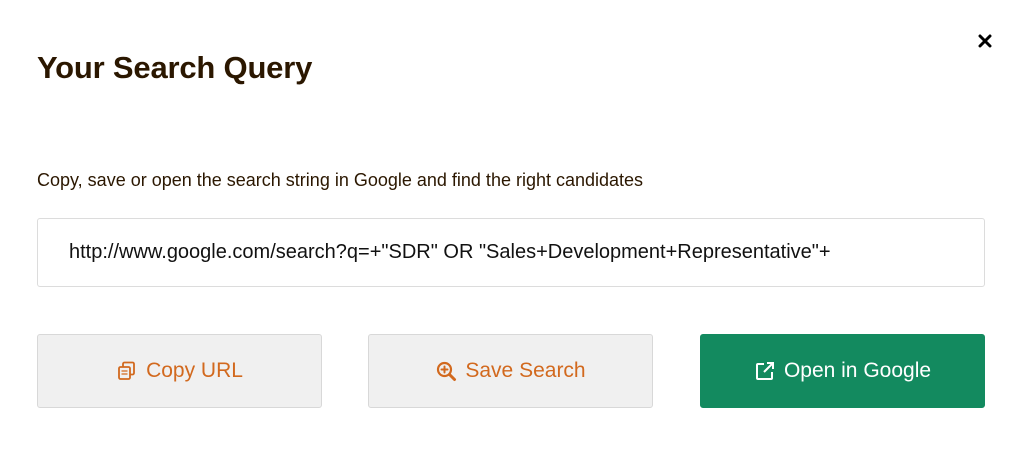 The image size is (1024, 464). I want to click on save-search-button: Save Search, so click(510, 371).